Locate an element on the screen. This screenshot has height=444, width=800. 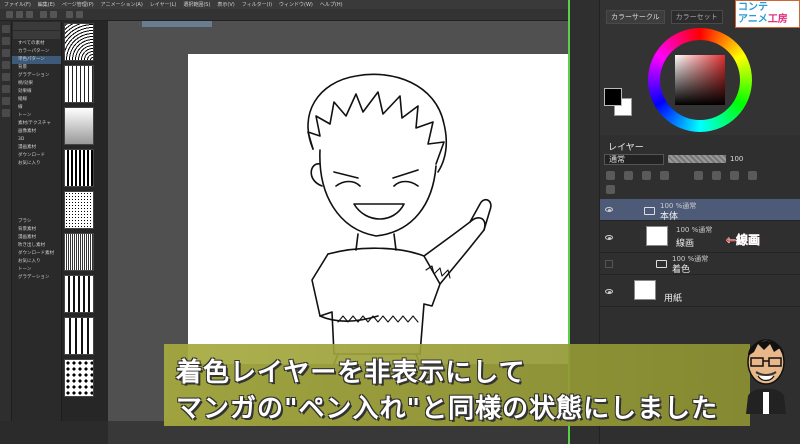
tree-item: すべての素材 is located at coordinates (36, 44).